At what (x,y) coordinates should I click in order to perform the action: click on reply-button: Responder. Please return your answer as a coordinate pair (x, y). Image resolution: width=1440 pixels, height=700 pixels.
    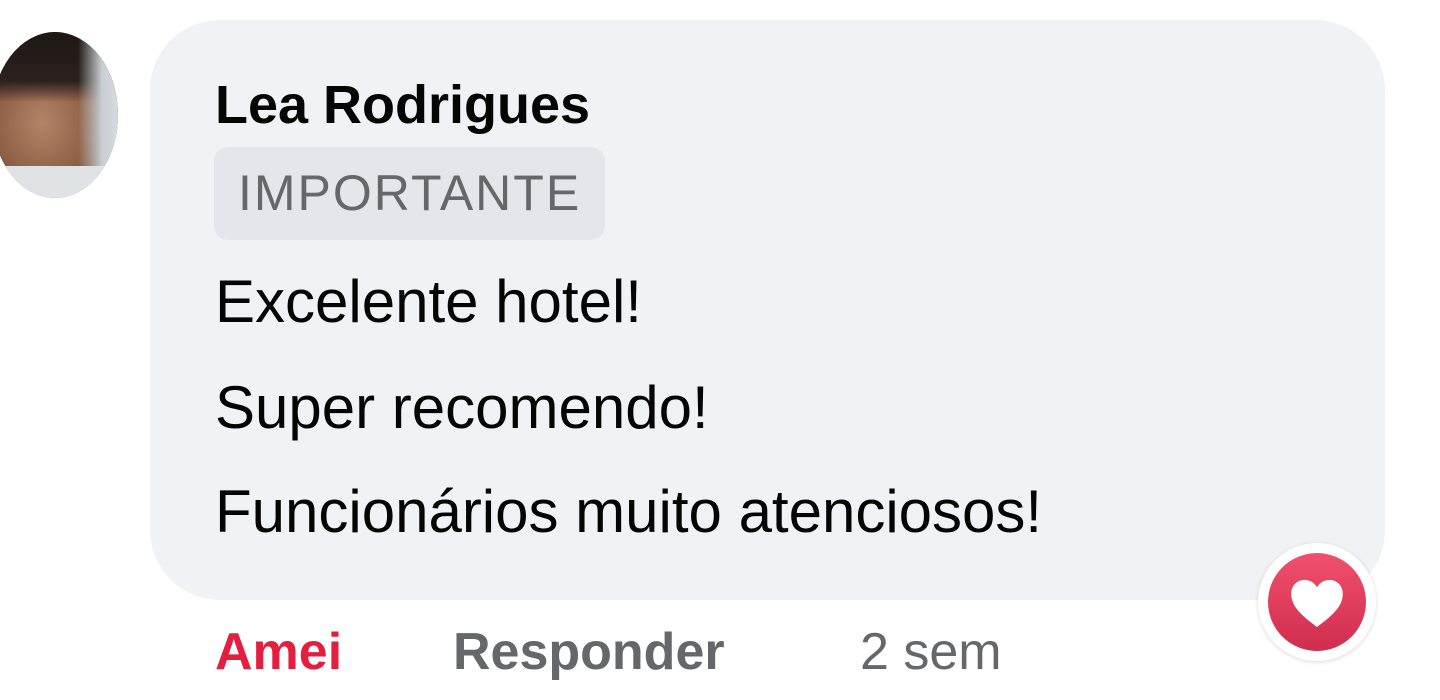
    Looking at the image, I should click on (589, 652).